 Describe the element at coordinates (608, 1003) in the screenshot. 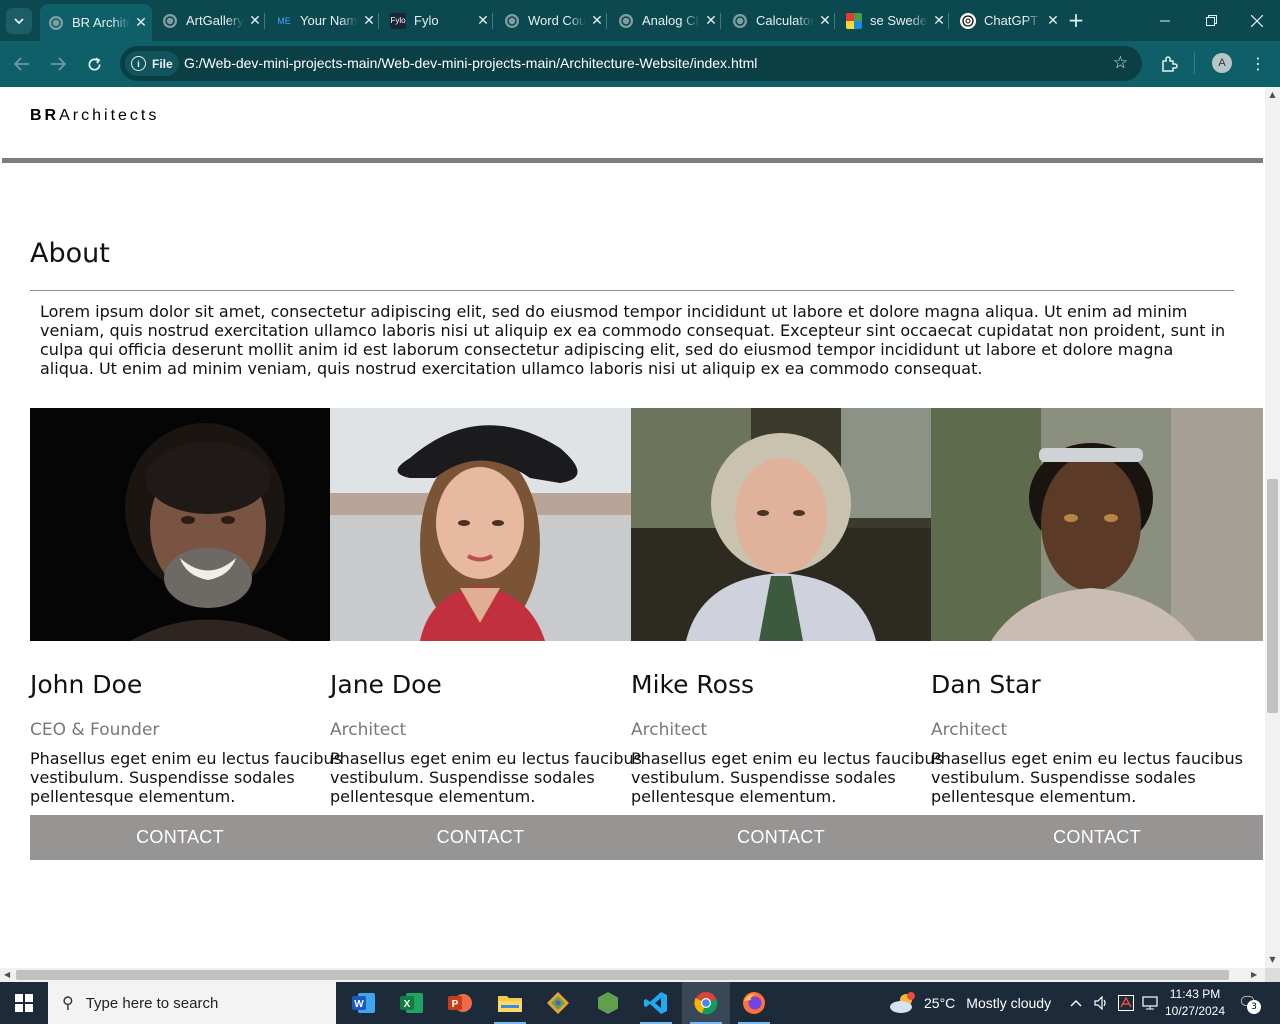

I see `taskbar-app-nodejs` at that location.